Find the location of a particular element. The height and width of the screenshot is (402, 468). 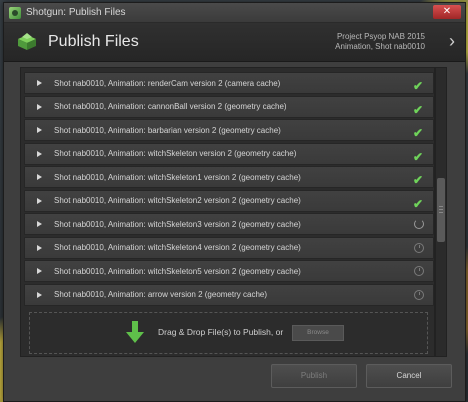

download-arrow-icon is located at coordinates (135, 332).